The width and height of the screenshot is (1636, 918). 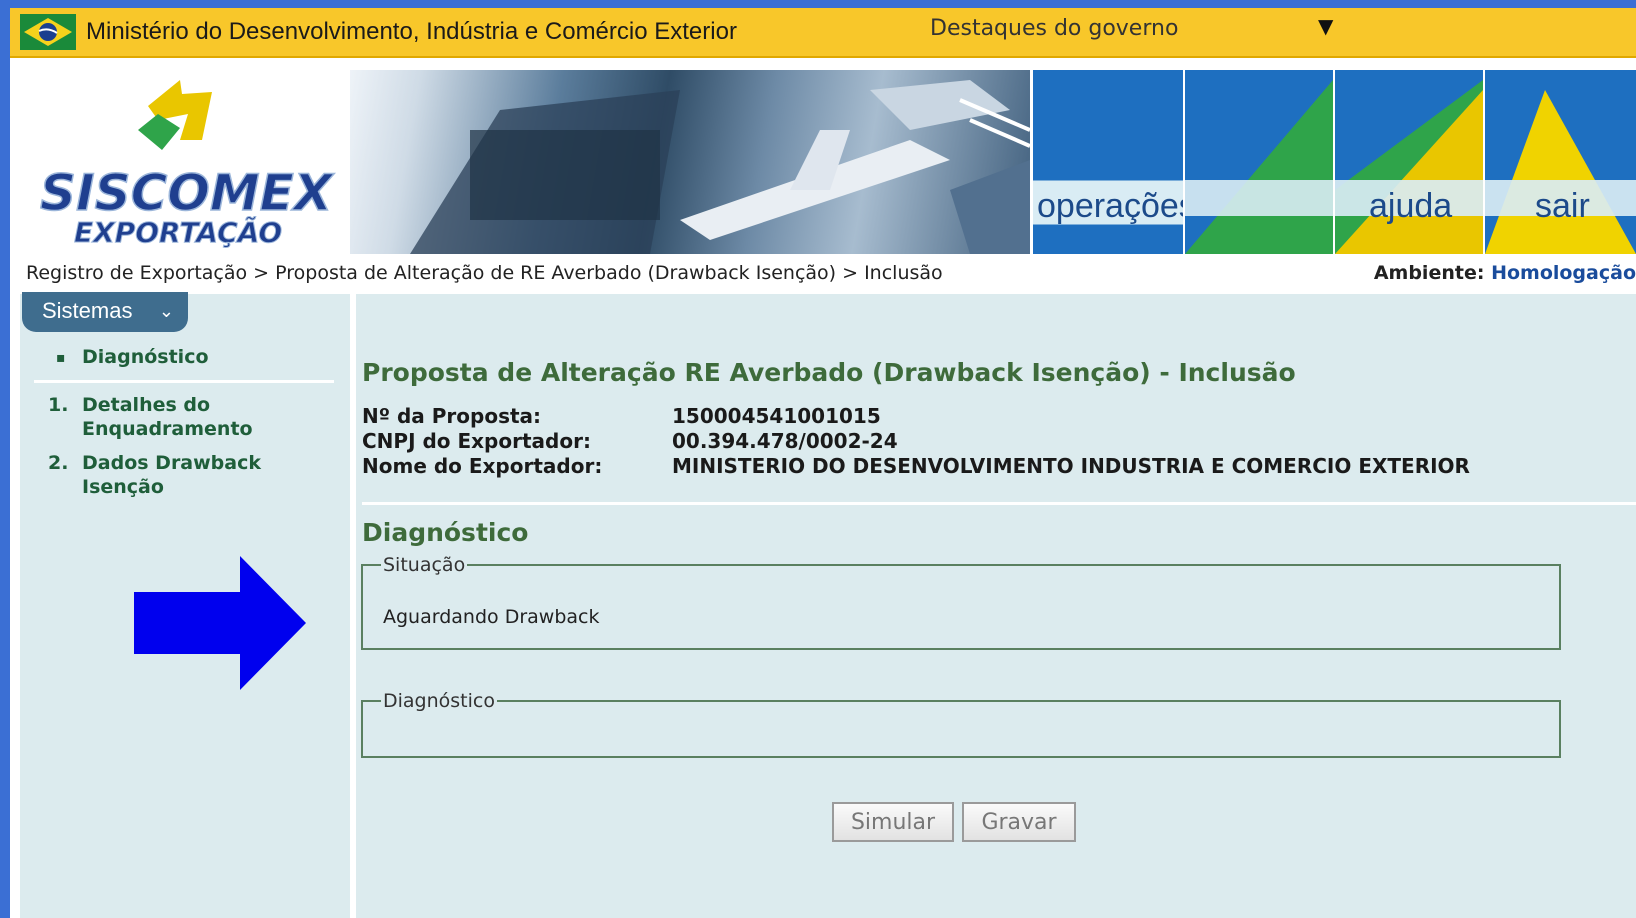 What do you see at coordinates (171, 463) in the screenshot?
I see `sidebar-item-dados-line1: Dados Drawback` at bounding box center [171, 463].